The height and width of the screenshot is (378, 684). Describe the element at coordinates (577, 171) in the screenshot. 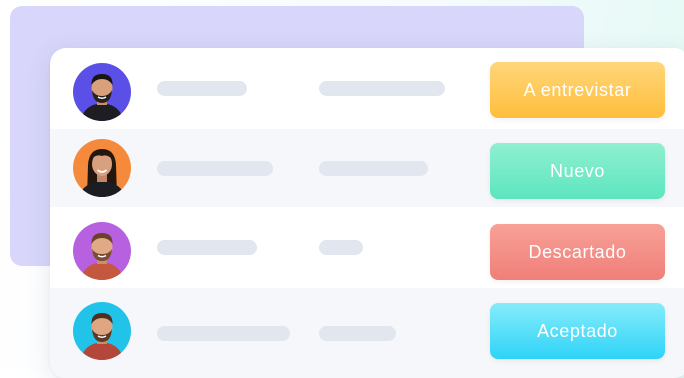

I see `status-badge: Nuevo` at that location.